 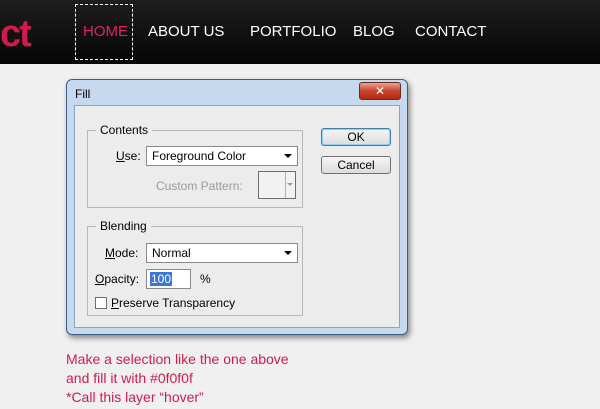 I want to click on cancel-button: Cancel, so click(x=356, y=165).